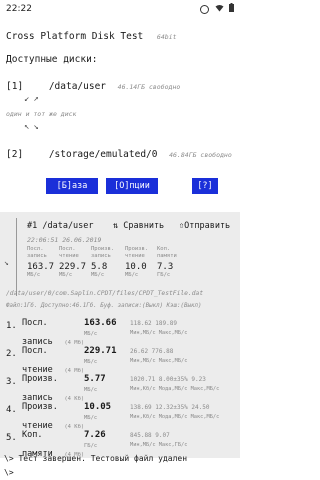 The height and width of the screenshot is (480, 320). What do you see at coordinates (11, 410) in the screenshot?
I see `row-number: 4.` at bounding box center [11, 410].